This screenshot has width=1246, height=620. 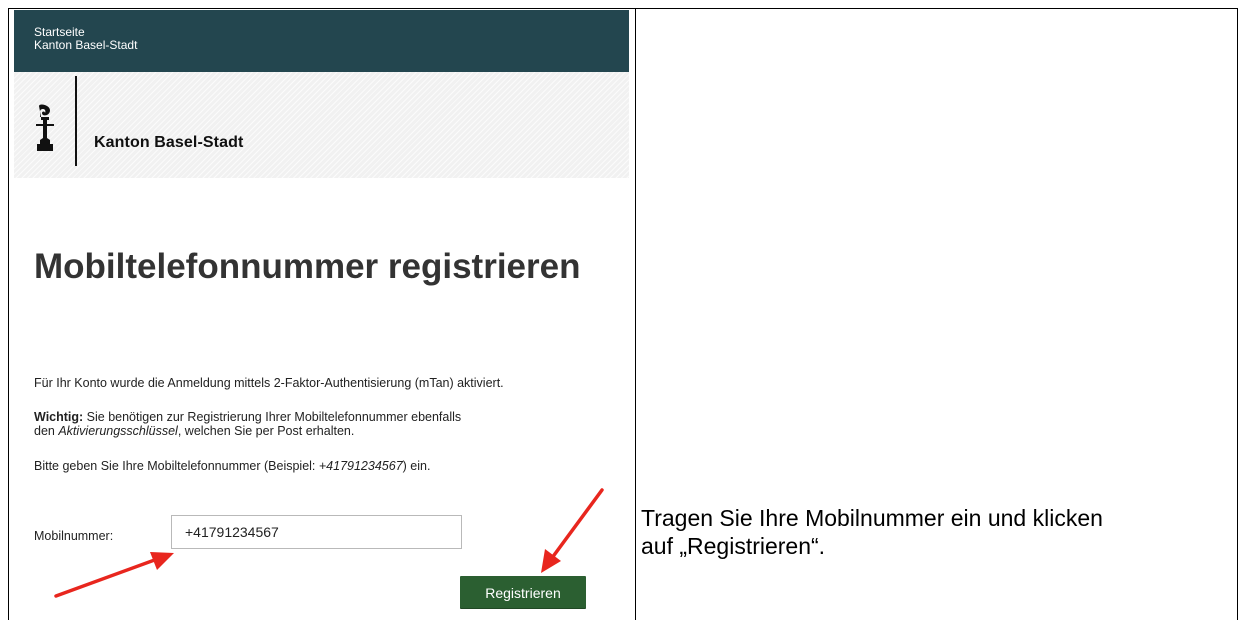 I want to click on red-arrow-to-input-icon, so click(x=114, y=575).